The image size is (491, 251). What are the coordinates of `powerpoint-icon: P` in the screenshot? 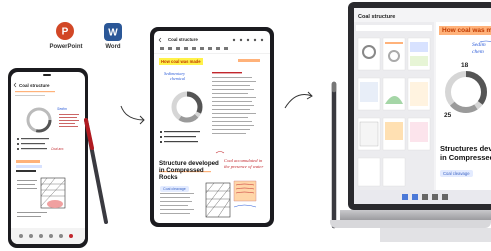 It's located at (65, 31).